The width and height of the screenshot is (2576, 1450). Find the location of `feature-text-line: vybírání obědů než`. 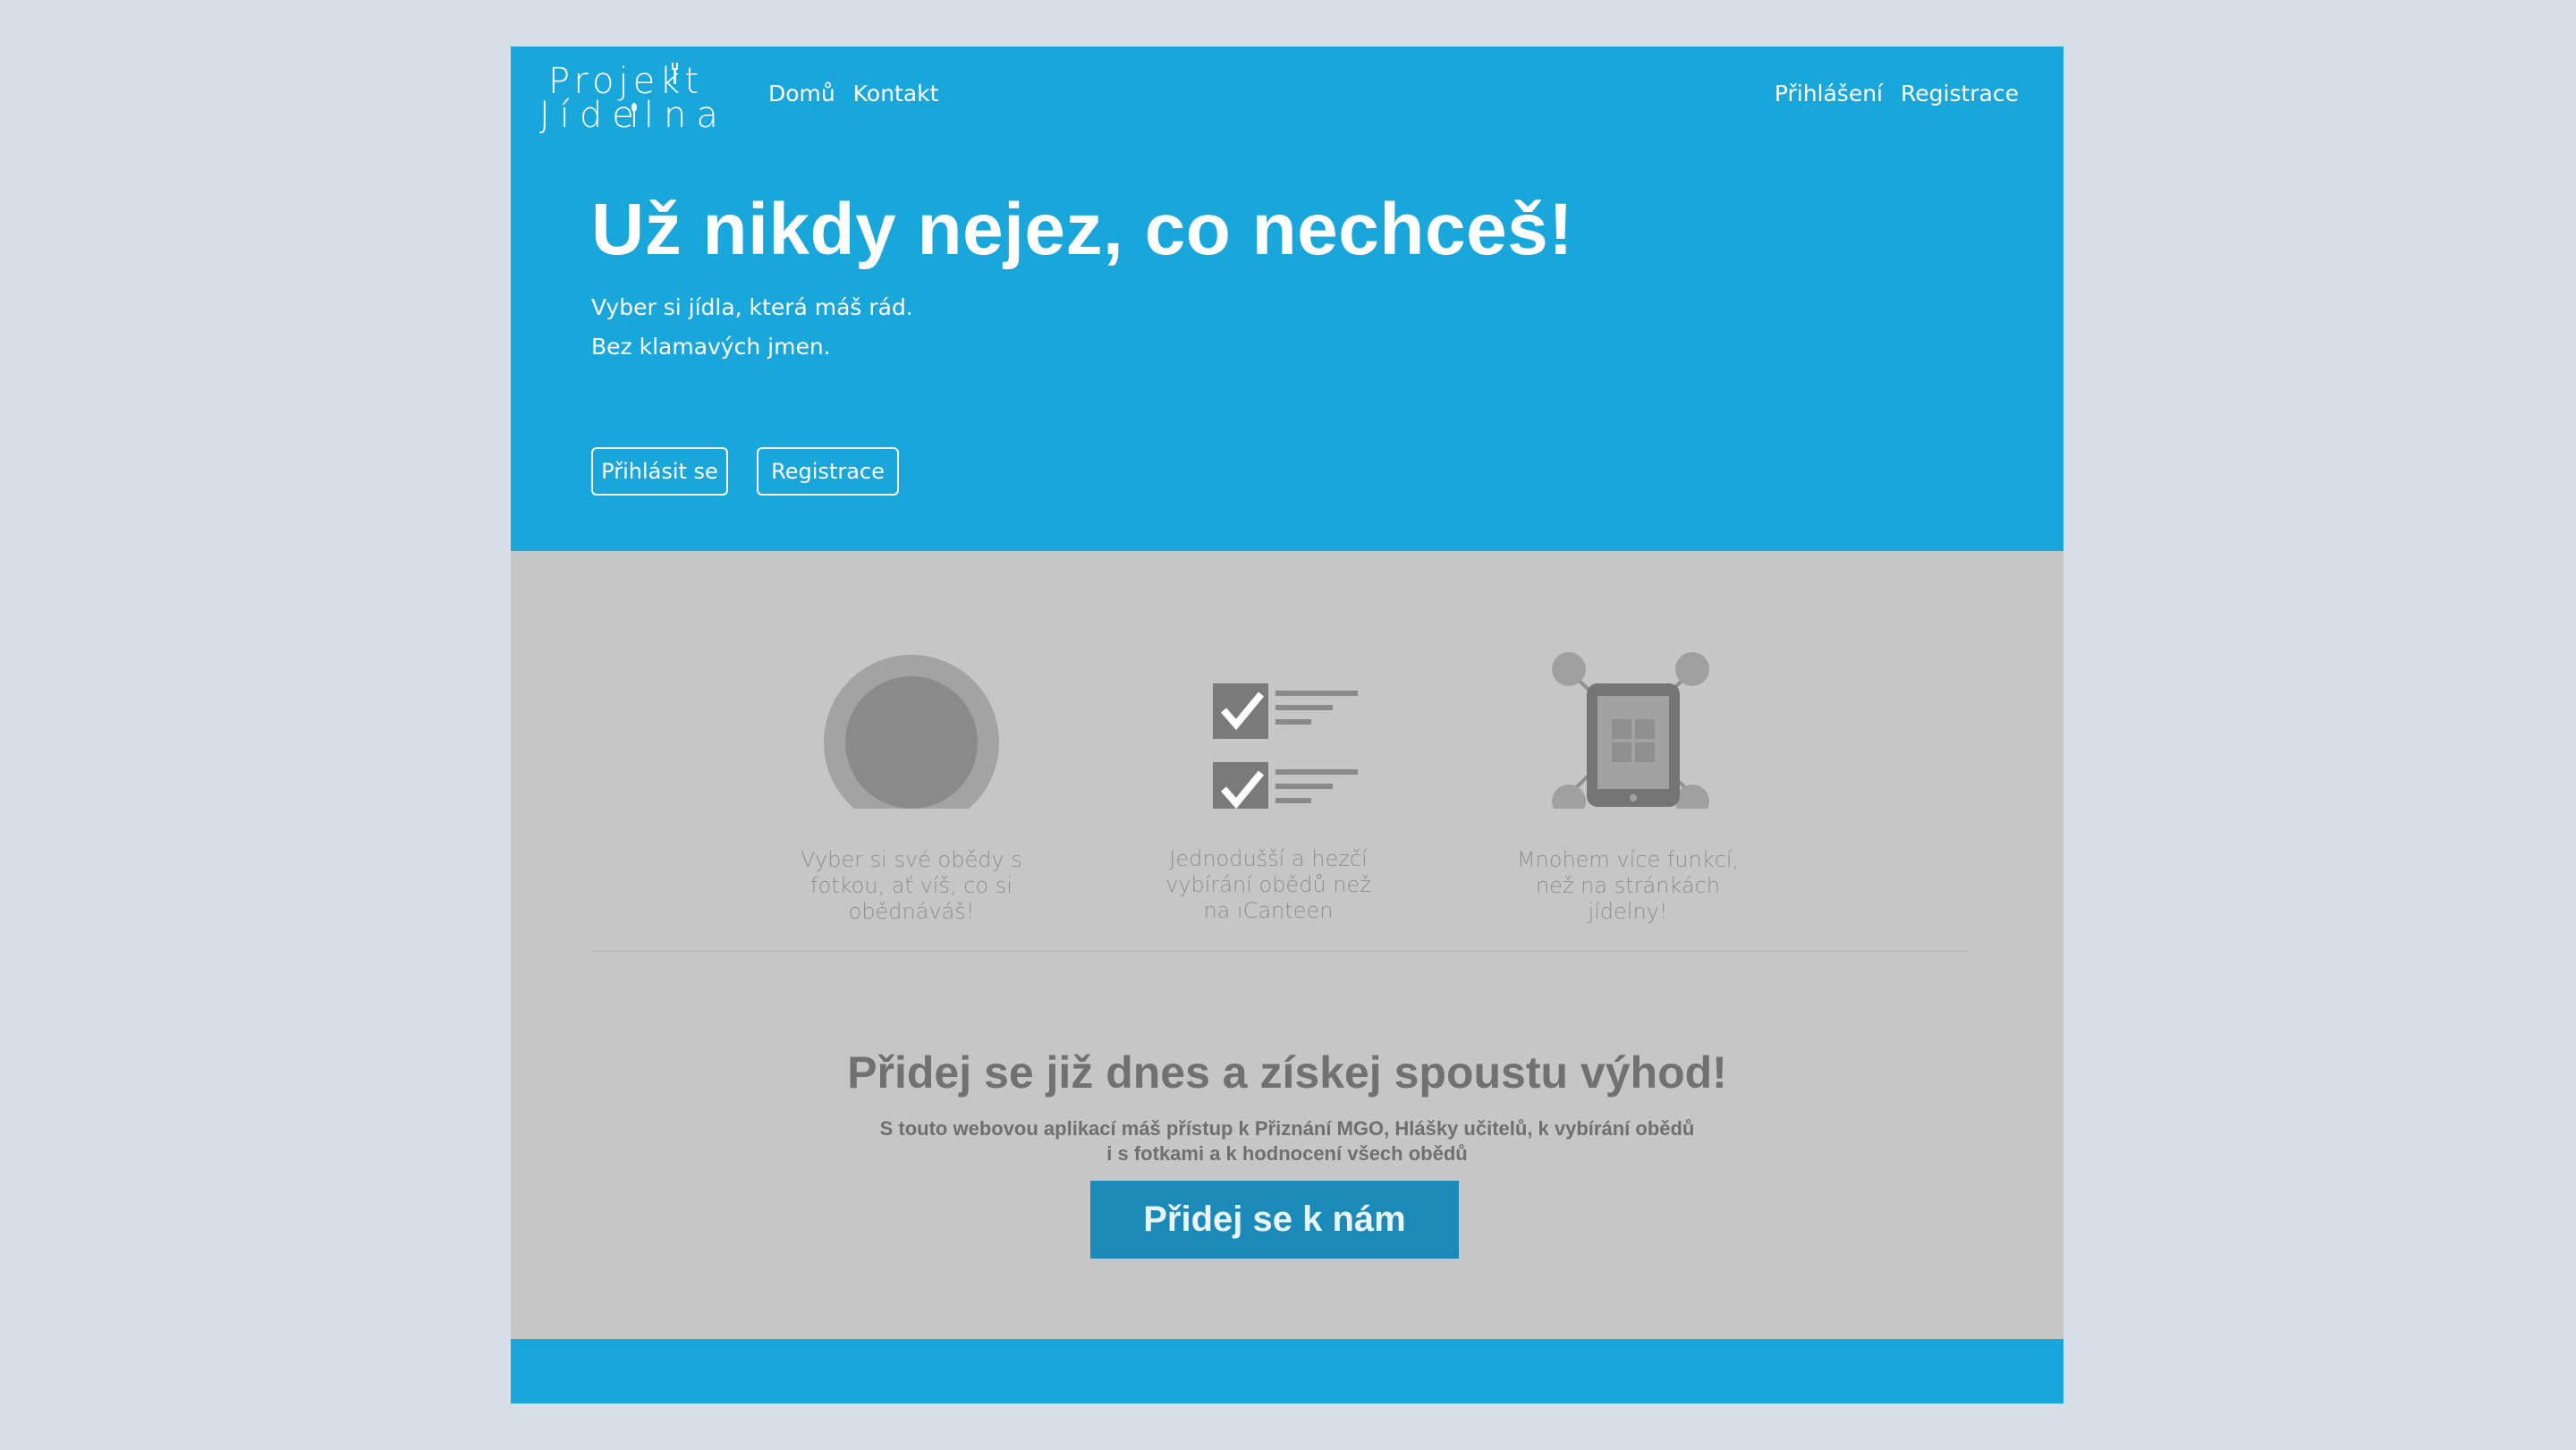

feature-text-line: vybírání obědů než is located at coordinates (1268, 884).